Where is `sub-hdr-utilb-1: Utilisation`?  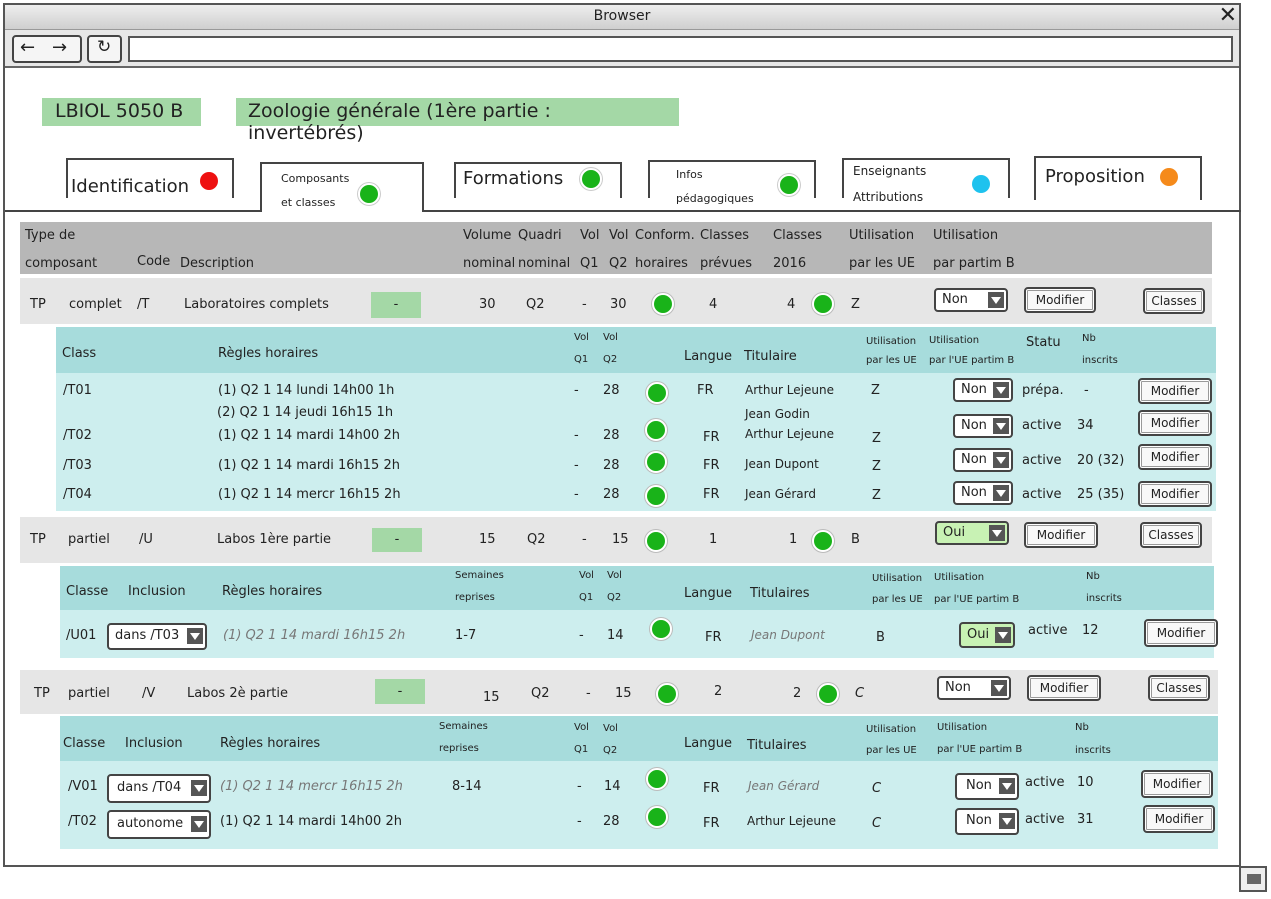
sub-hdr-utilb-1: Utilisation is located at coordinates (954, 340).